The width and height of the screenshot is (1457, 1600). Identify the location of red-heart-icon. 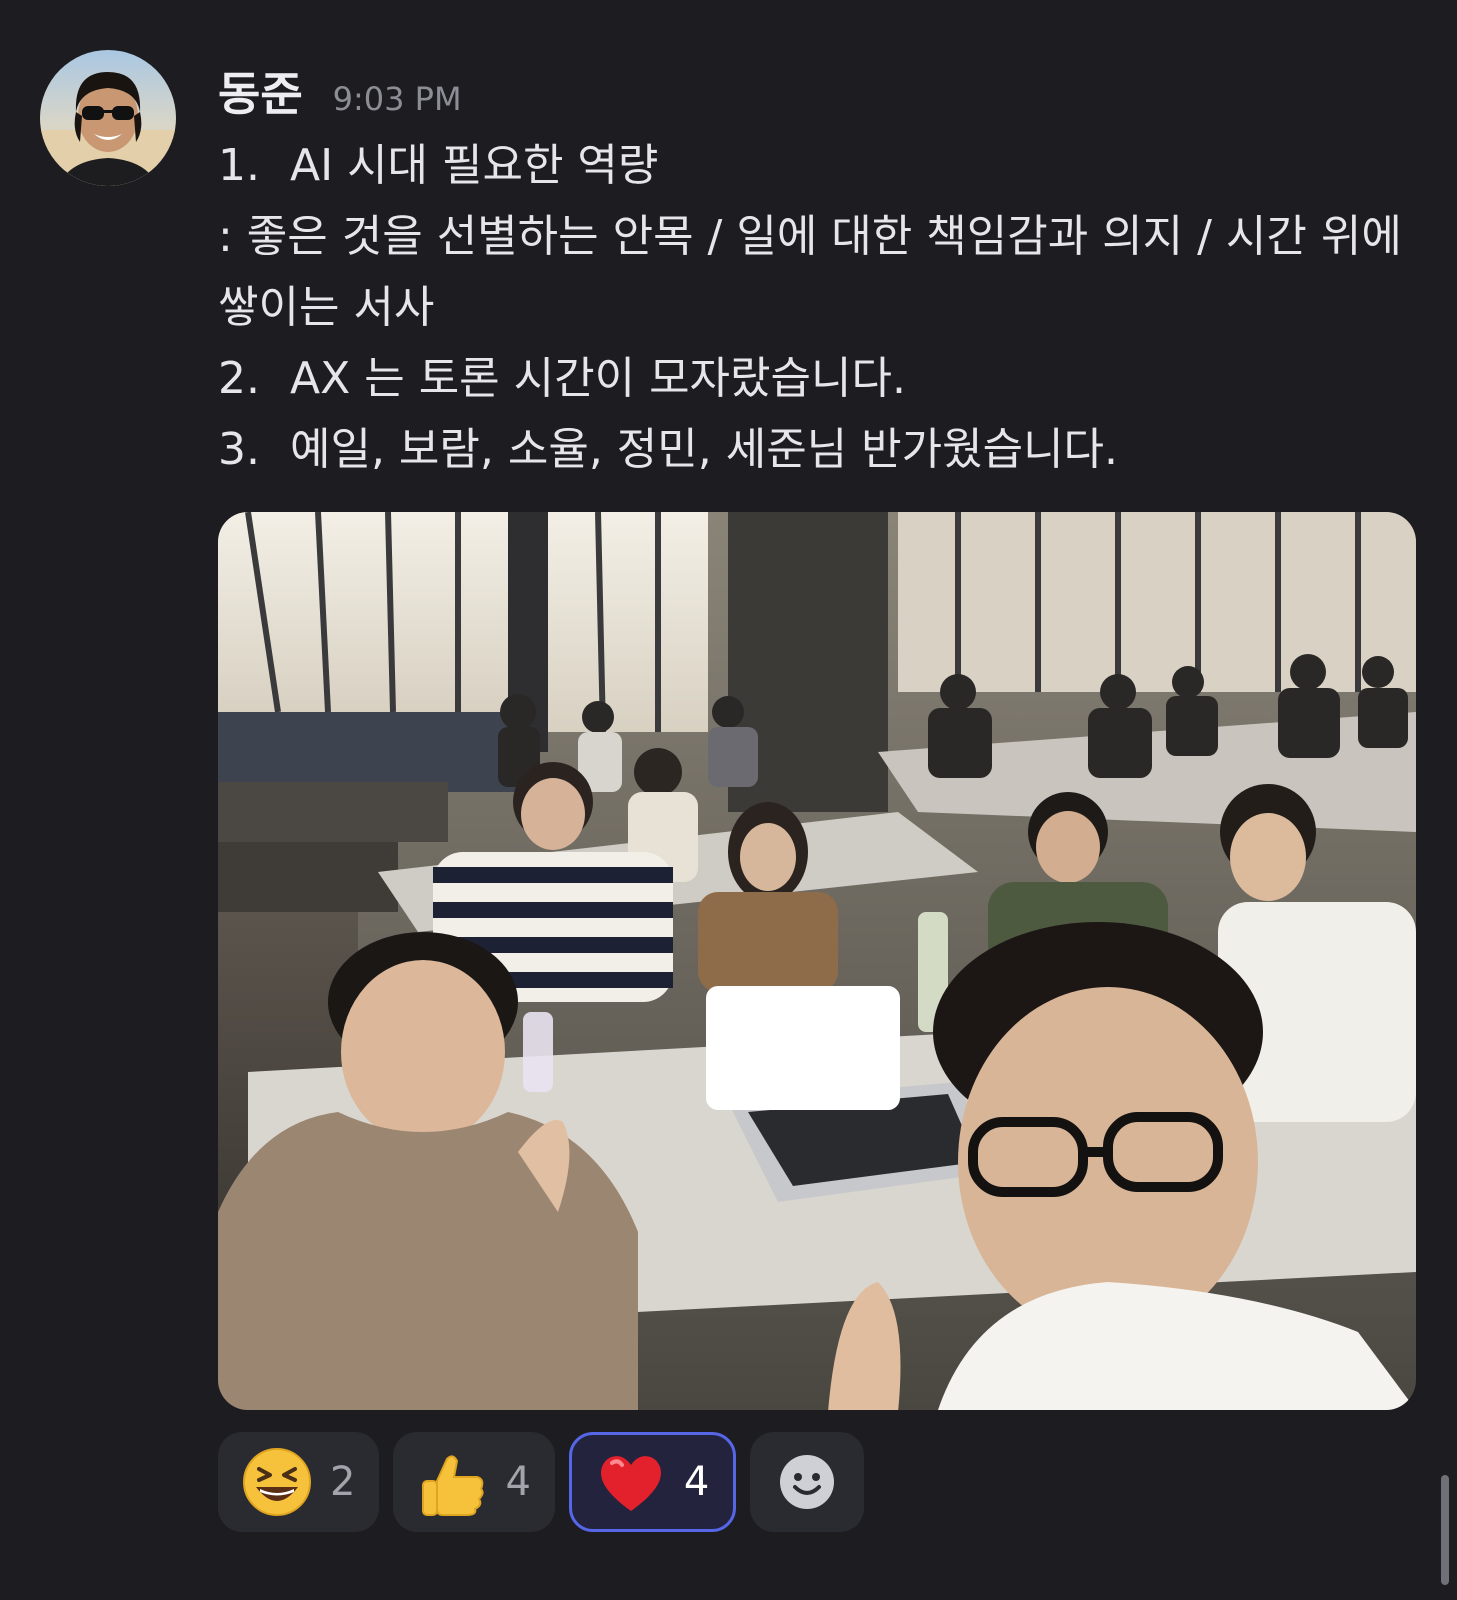
(630, 1483).